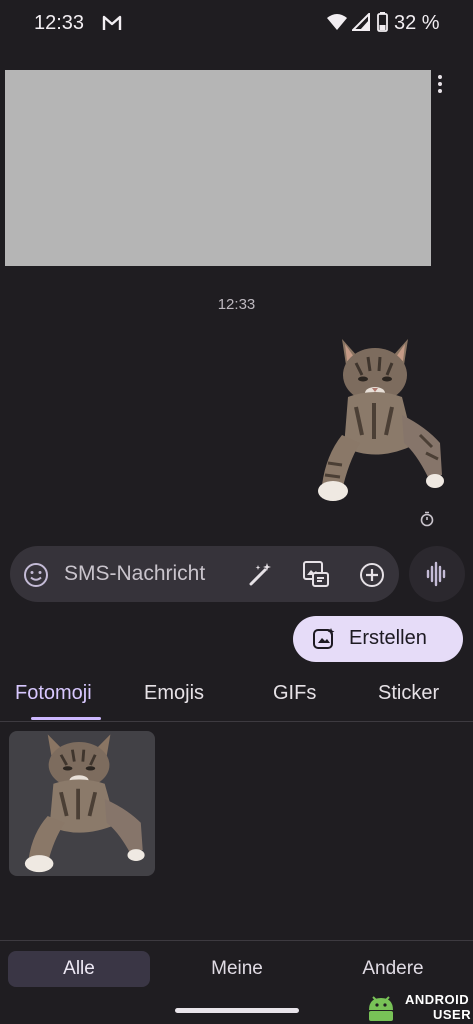 The image size is (473, 1024). Describe the element at coordinates (36, 575) in the screenshot. I see `emoji-icon` at that location.